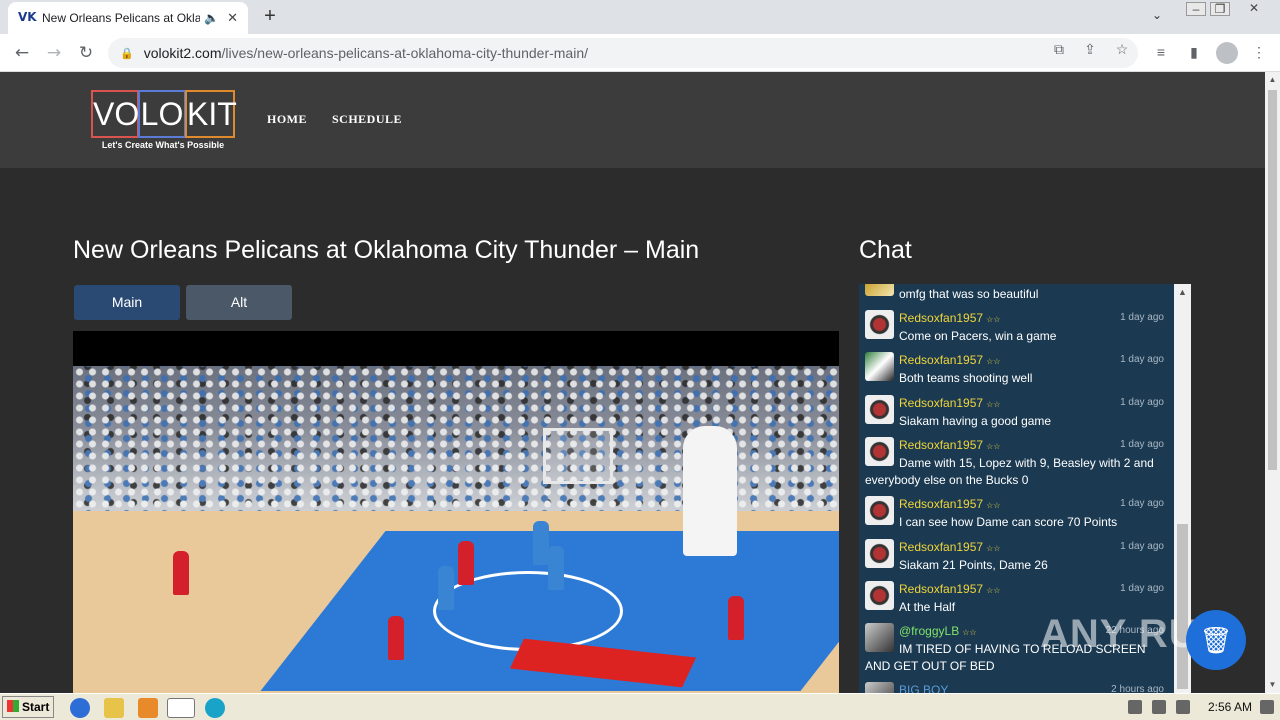  Describe the element at coordinates (640, 706) in the screenshot. I see `windows-taskbar: Start 2:56 AM` at that location.